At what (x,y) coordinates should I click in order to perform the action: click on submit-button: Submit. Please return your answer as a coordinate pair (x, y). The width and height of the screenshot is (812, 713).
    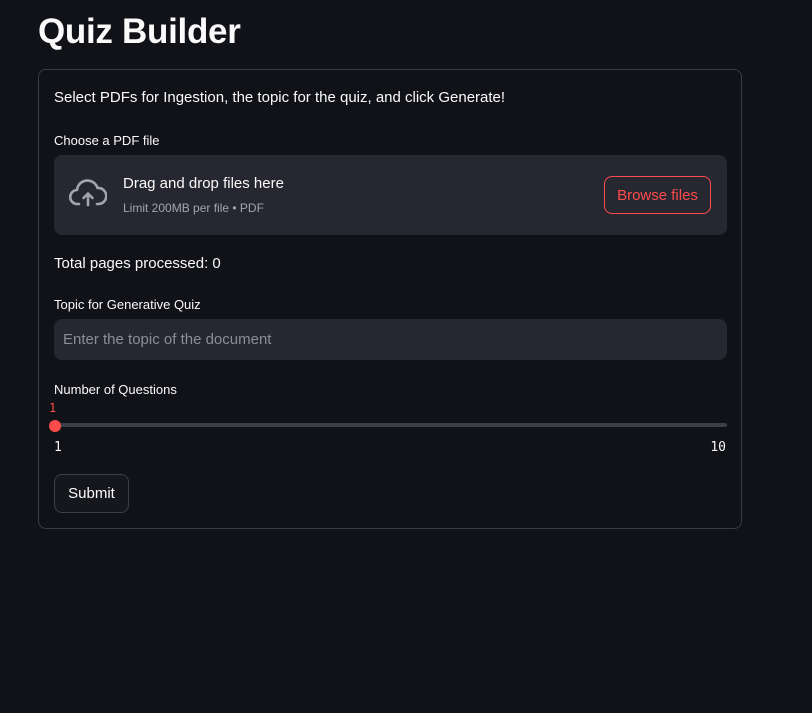
    Looking at the image, I should click on (91, 493).